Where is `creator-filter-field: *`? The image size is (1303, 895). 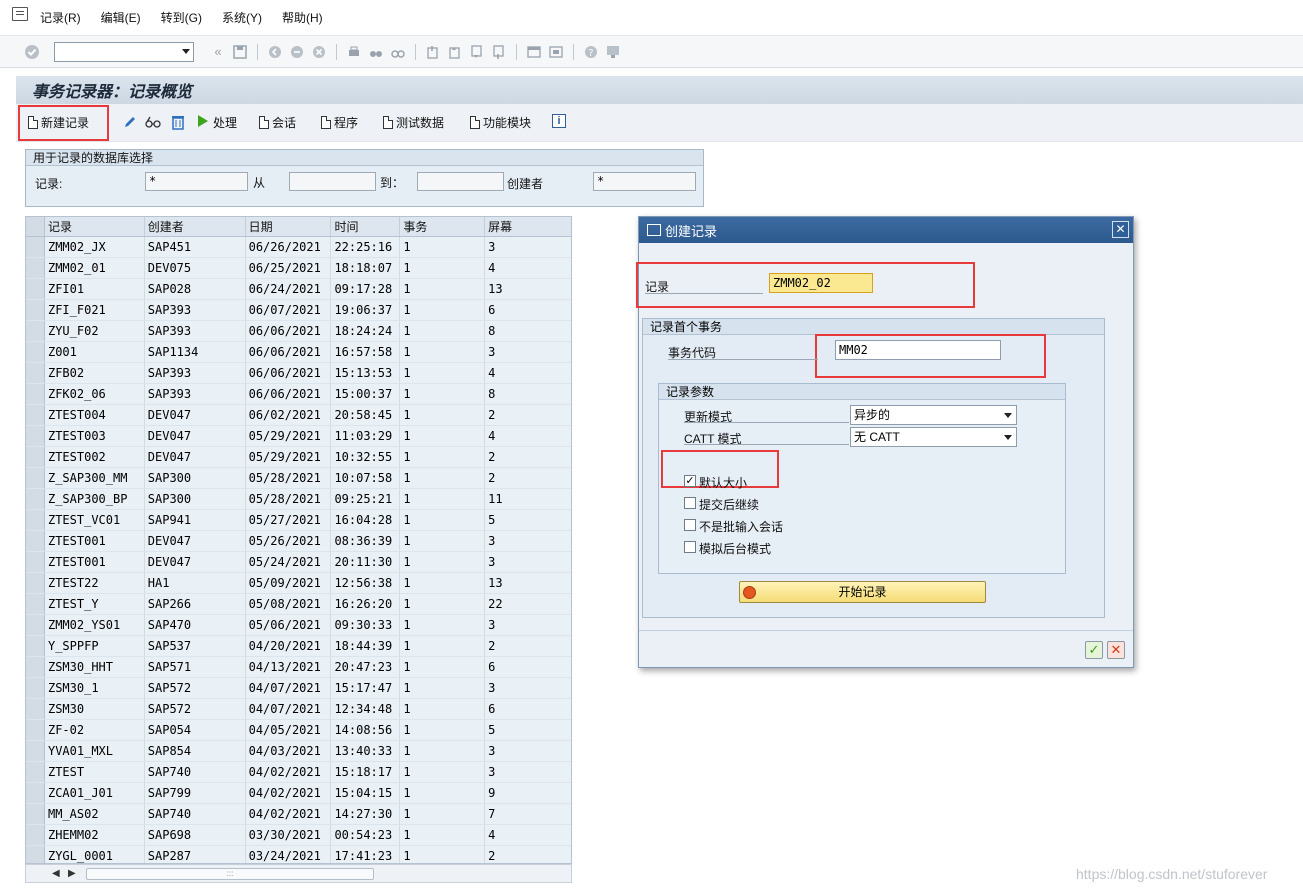 creator-filter-field: * is located at coordinates (644, 181).